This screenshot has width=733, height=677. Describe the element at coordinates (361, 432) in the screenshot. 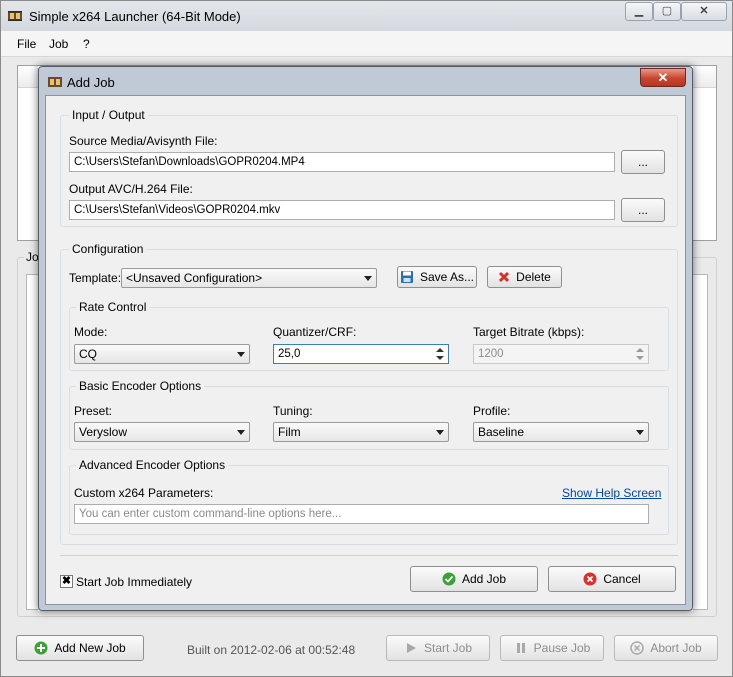

I see `tuning-select: Film` at that location.